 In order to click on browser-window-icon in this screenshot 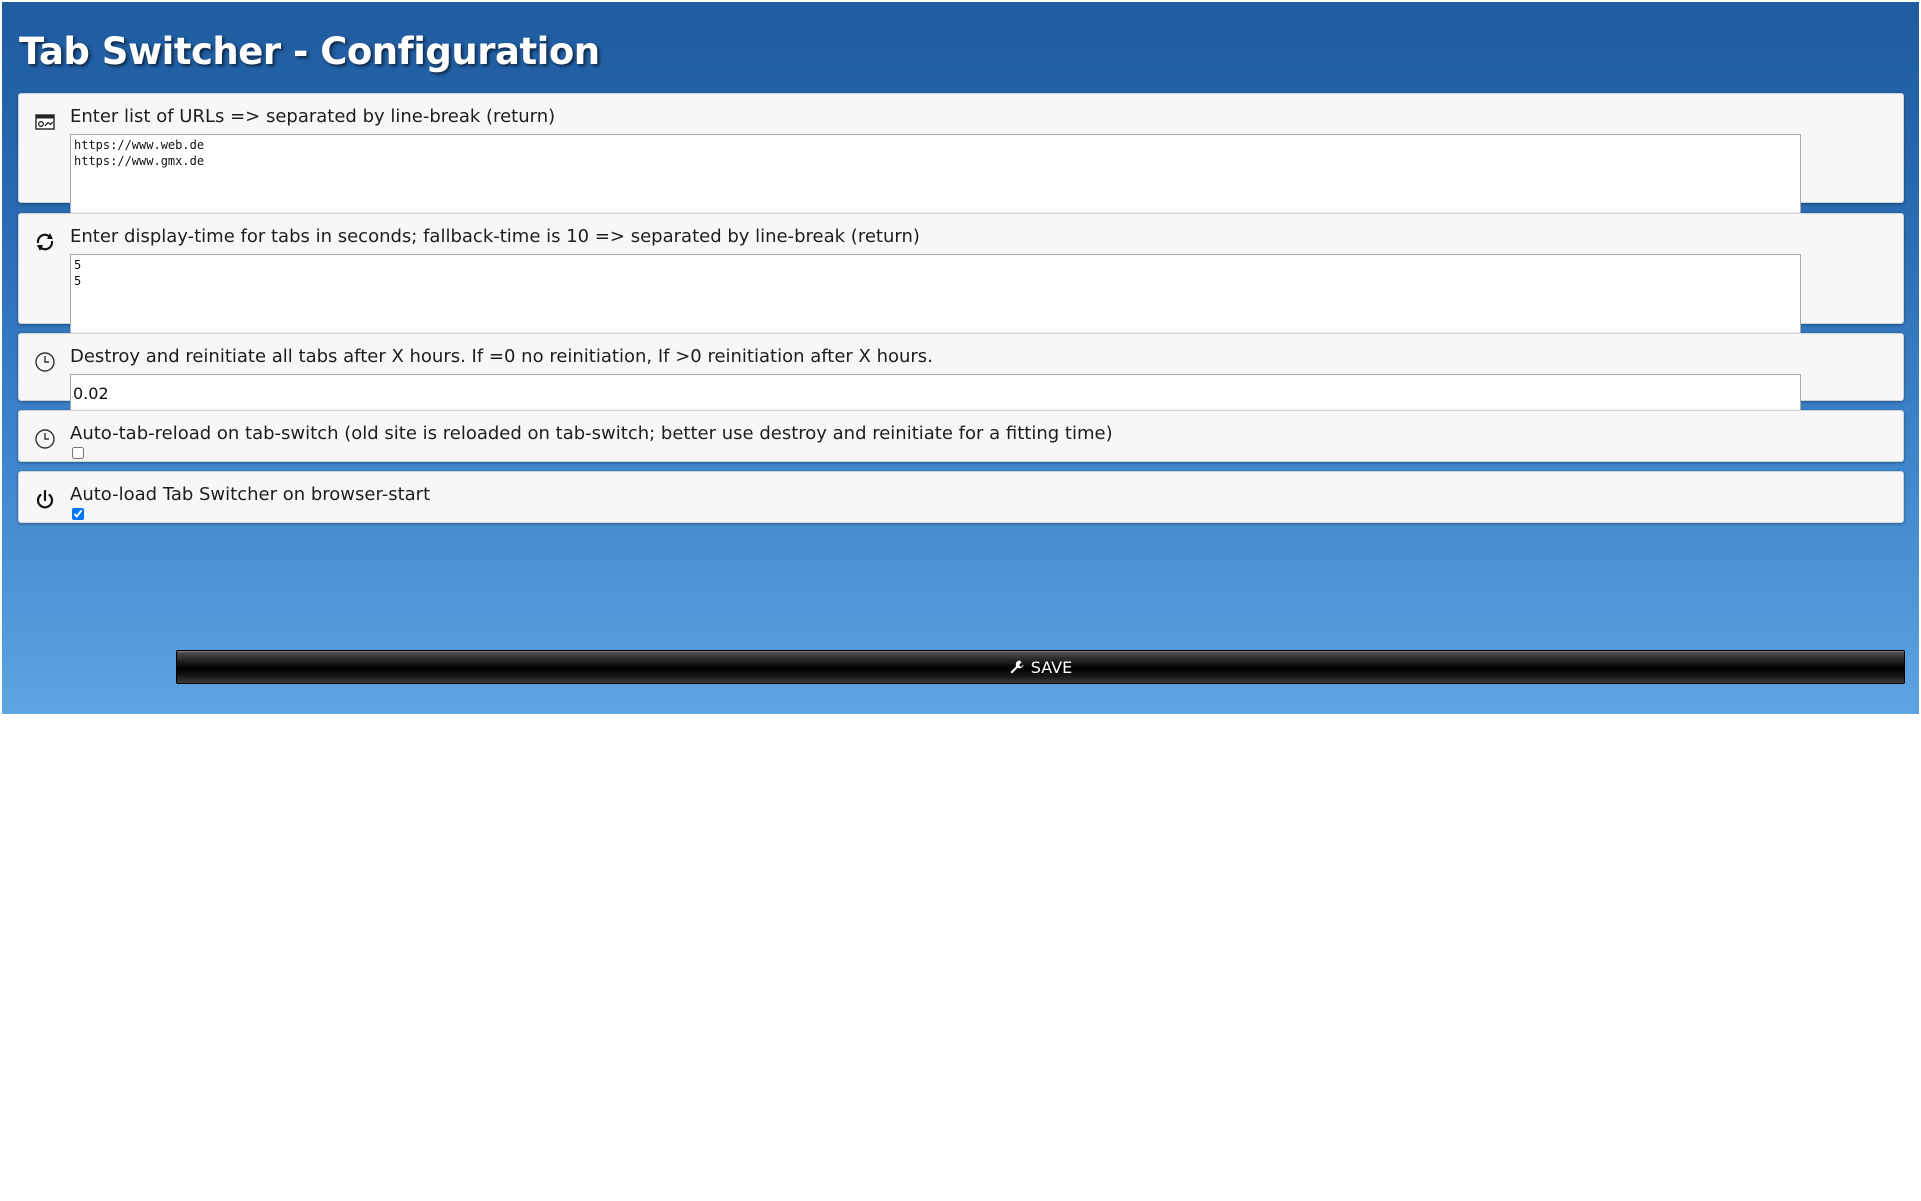, I will do `click(45, 122)`.